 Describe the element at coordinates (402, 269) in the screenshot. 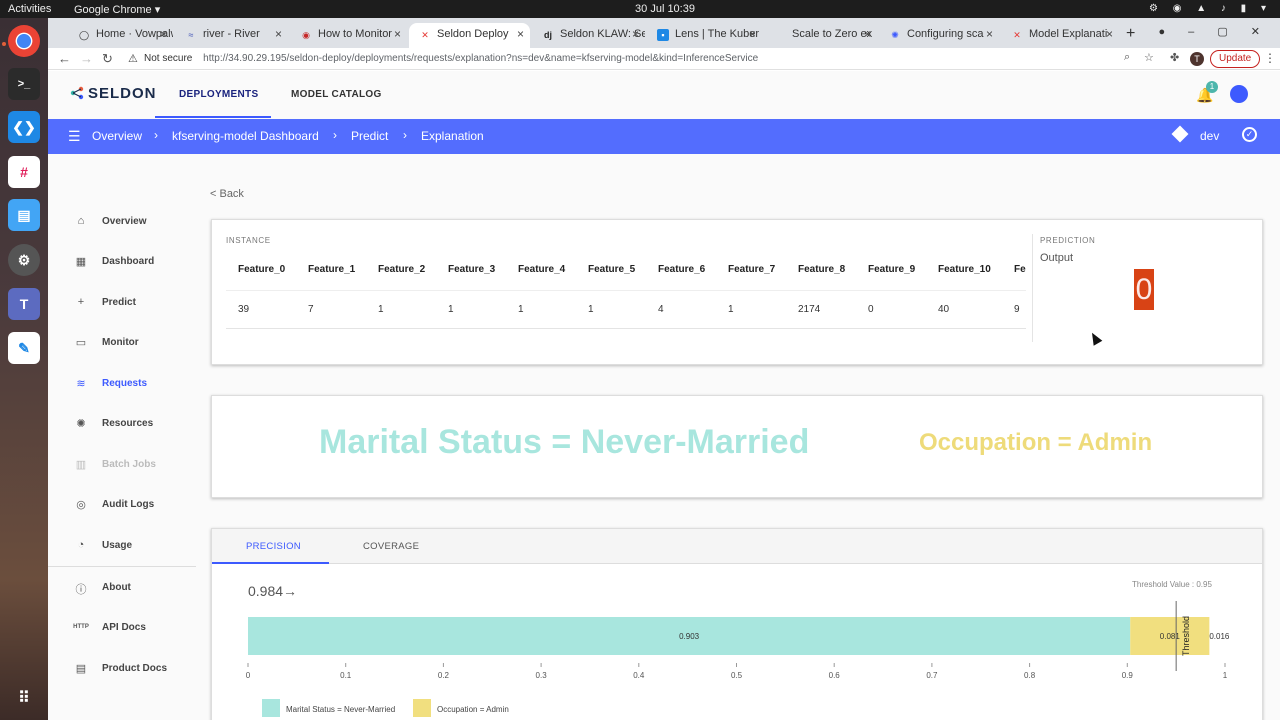

I see `feature-header: Feature_2` at that location.